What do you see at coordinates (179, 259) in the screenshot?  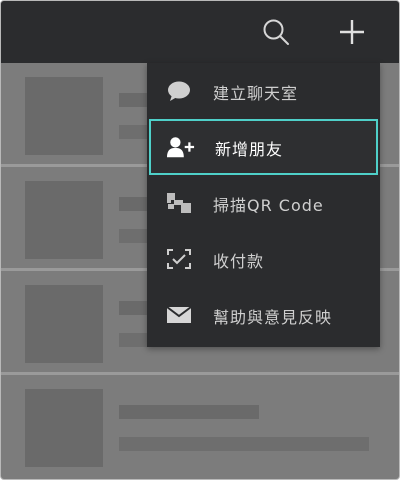 I see `payment-scan-icon` at bounding box center [179, 259].